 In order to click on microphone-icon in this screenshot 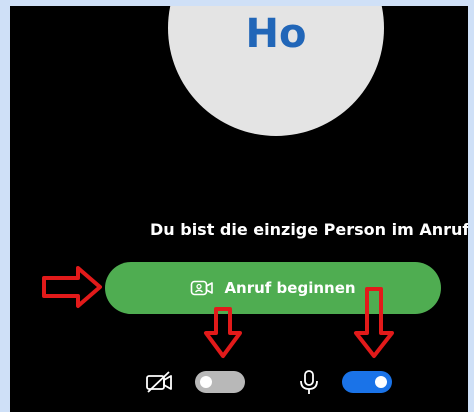, I will do `click(309, 382)`.